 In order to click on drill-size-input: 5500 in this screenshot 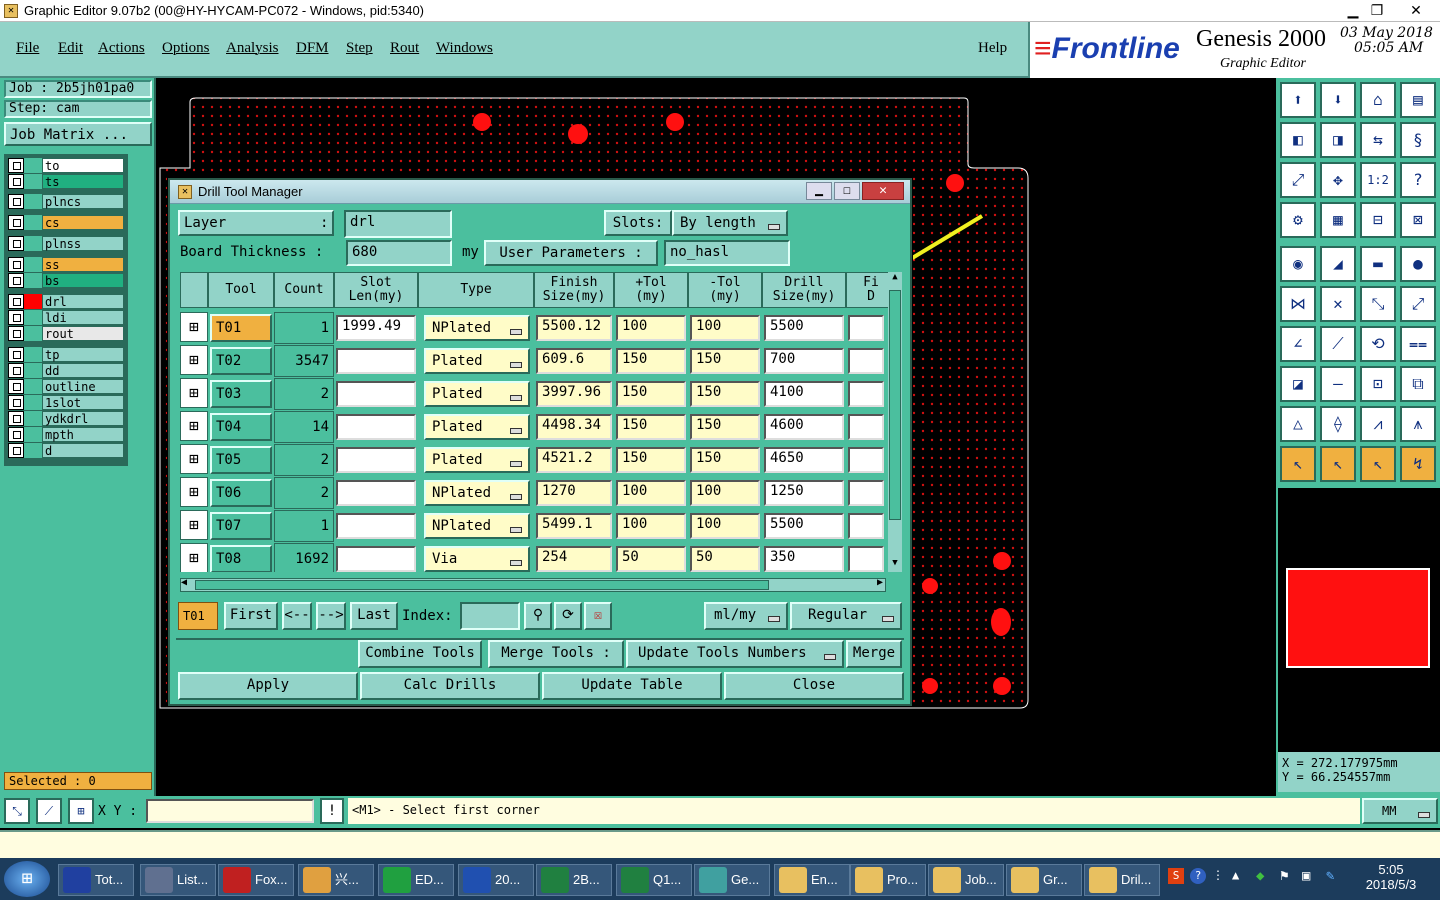, I will do `click(804, 328)`.